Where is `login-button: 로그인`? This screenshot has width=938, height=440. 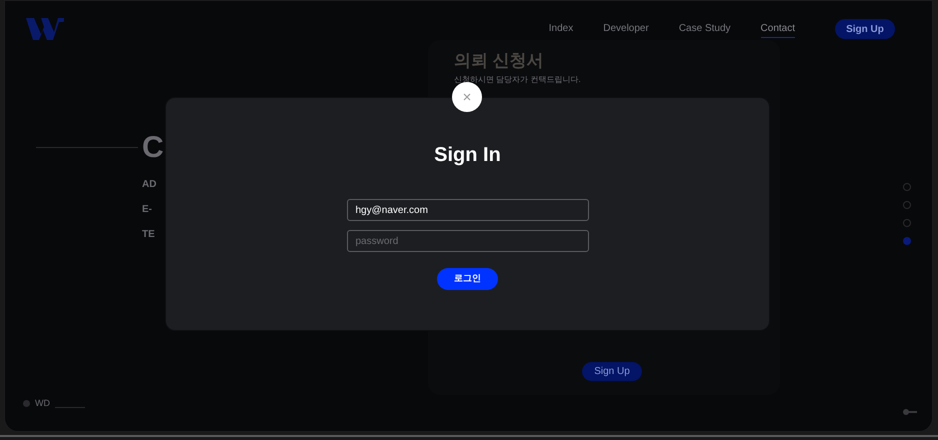
login-button: 로그인 is located at coordinates (467, 279).